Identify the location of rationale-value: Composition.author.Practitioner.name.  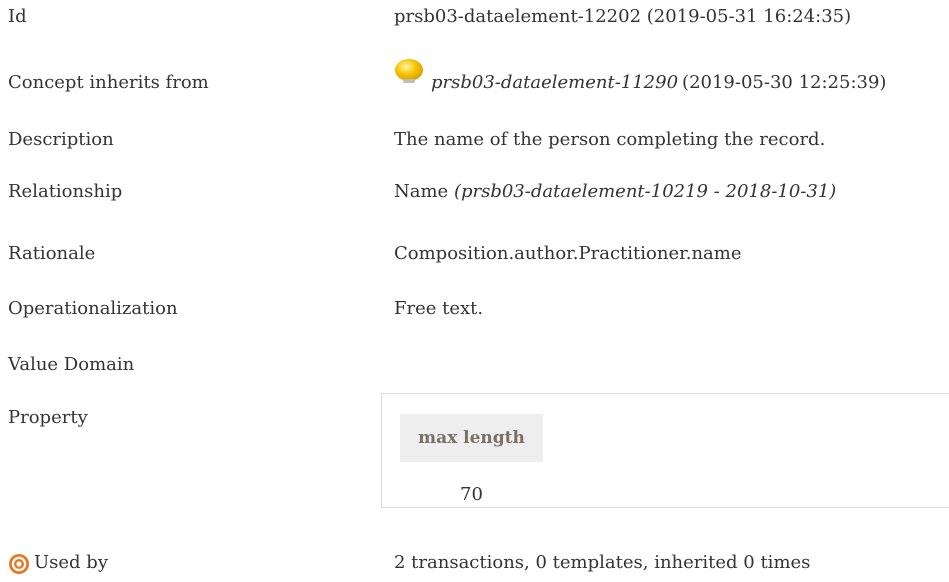
(568, 253).